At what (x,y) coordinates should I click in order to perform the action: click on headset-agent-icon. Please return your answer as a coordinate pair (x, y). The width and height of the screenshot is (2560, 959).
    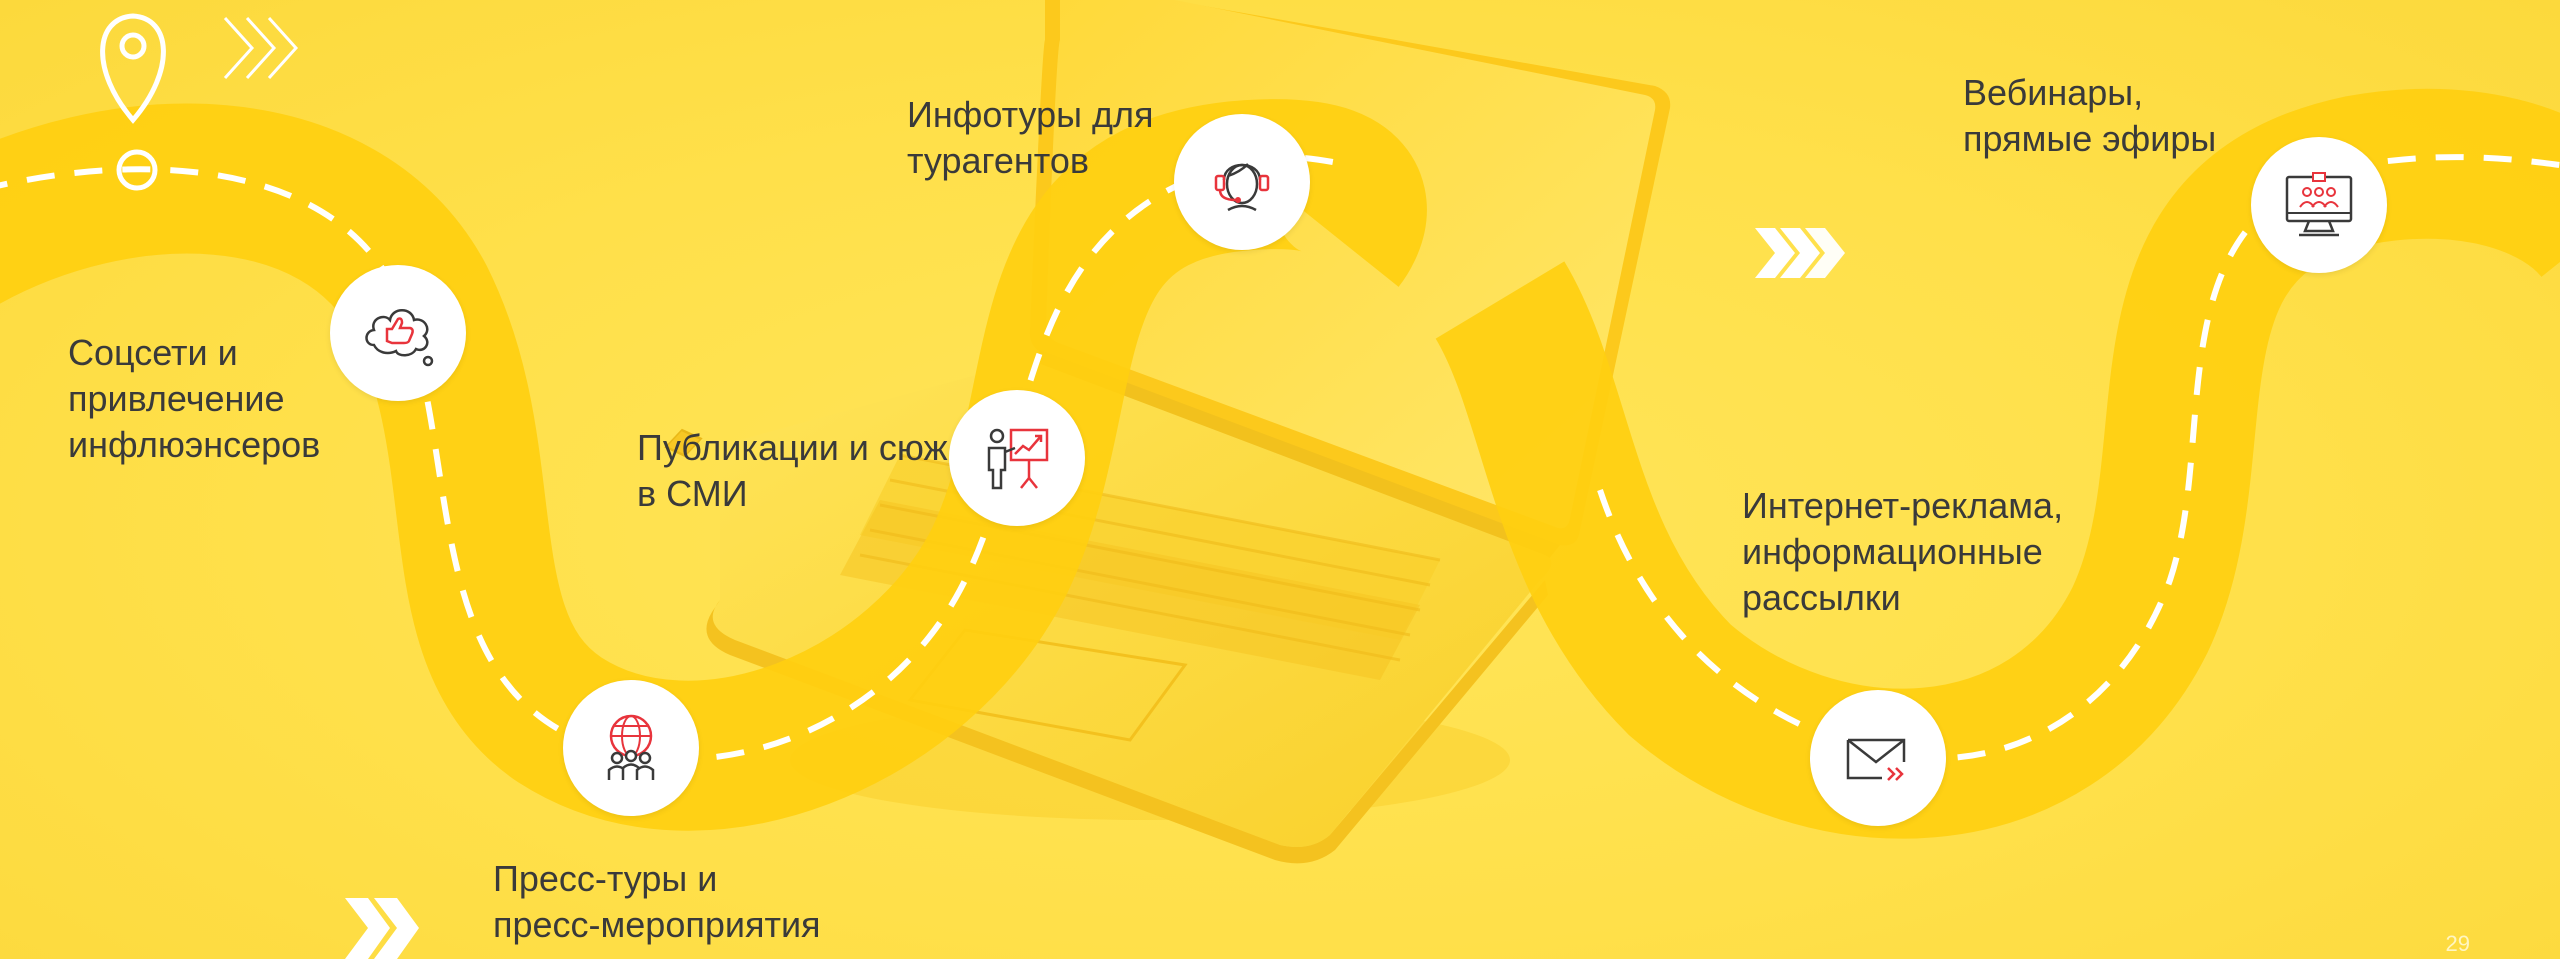
    Looking at the image, I should click on (1242, 187).